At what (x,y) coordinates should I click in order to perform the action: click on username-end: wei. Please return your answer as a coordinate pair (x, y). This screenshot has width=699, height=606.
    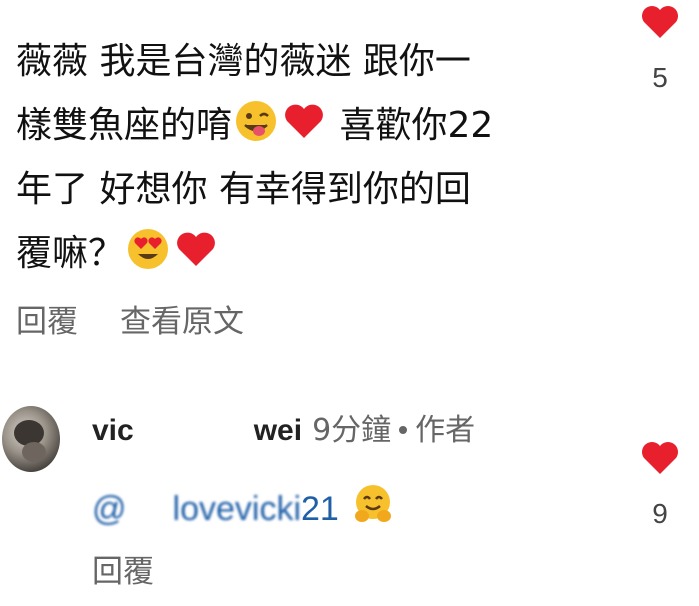
    Looking at the image, I should click on (278, 430).